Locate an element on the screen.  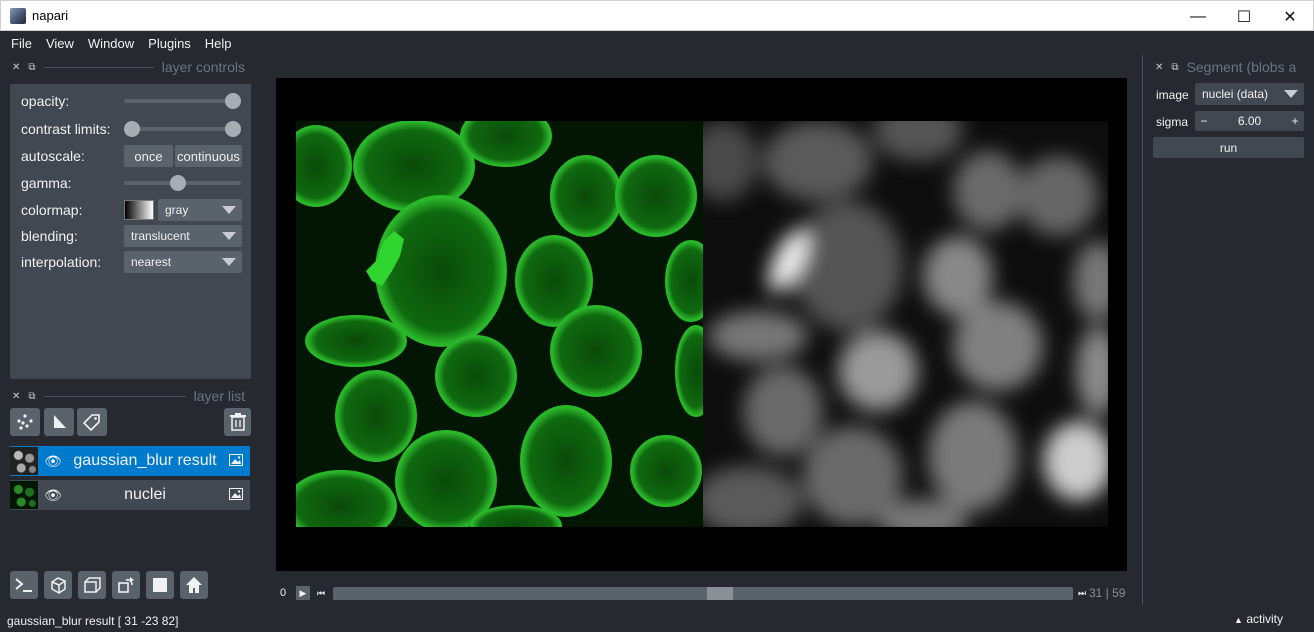
opacity-slider-handle is located at coordinates (233, 101).